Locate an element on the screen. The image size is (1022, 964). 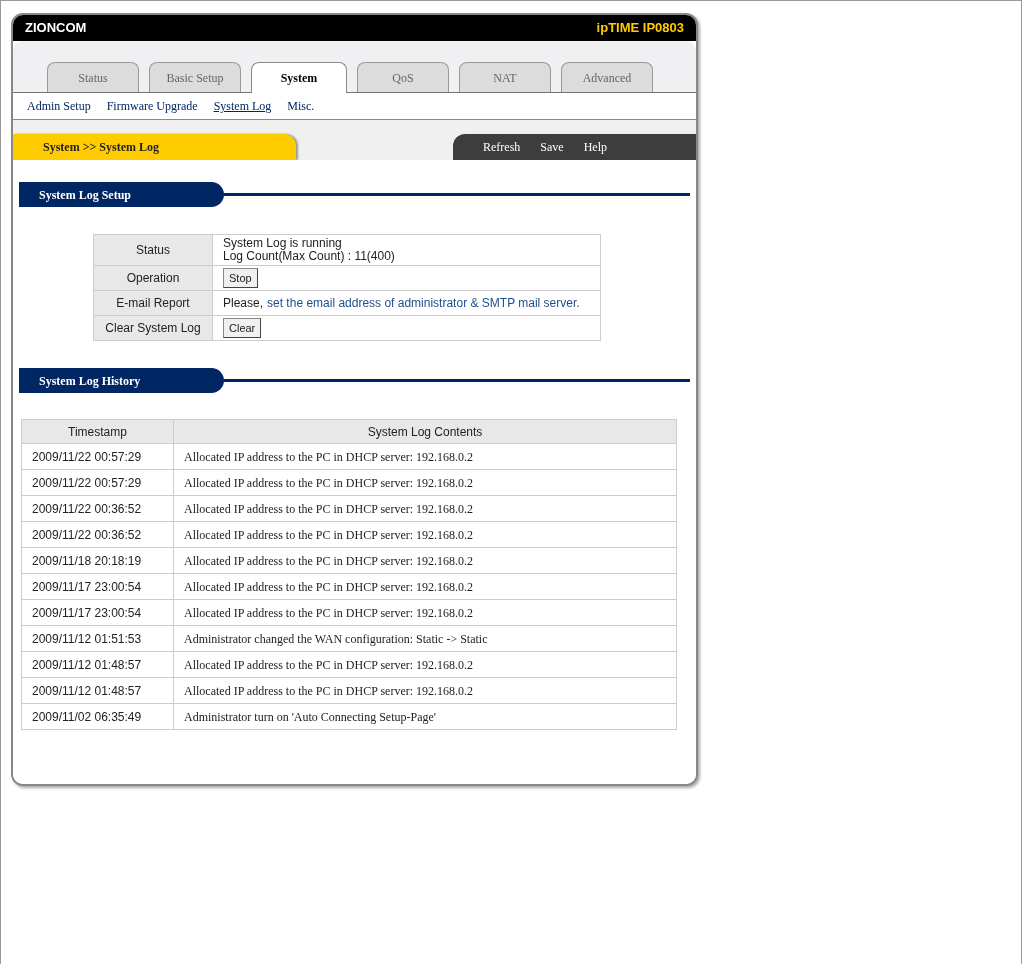
setting-label: E-mail Report is located at coordinates (153, 303).